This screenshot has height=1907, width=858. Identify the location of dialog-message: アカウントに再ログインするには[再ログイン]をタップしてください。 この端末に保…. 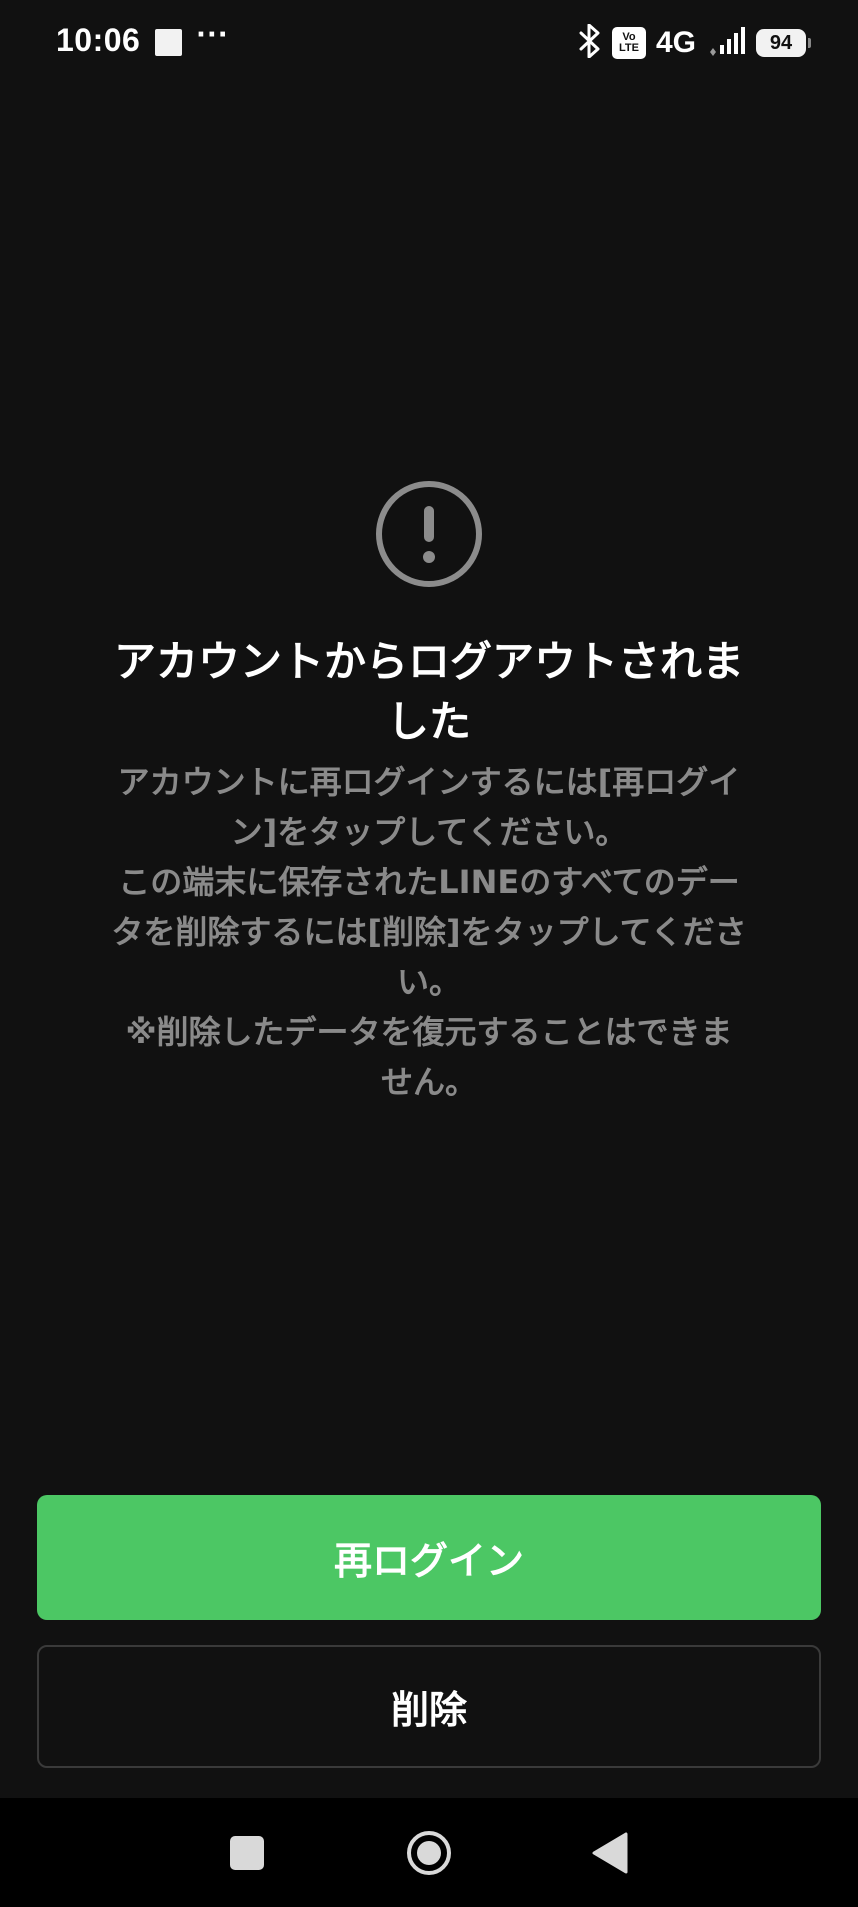
(429, 932).